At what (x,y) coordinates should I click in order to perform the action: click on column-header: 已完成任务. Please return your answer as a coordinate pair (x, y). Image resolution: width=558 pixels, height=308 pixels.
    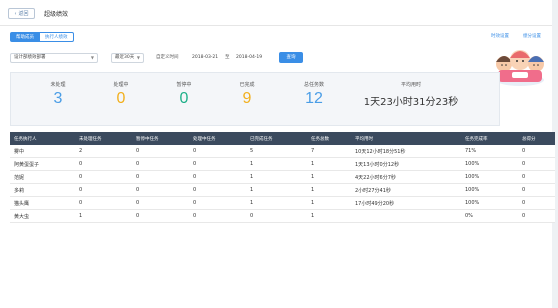
    Looking at the image, I should click on (276, 139).